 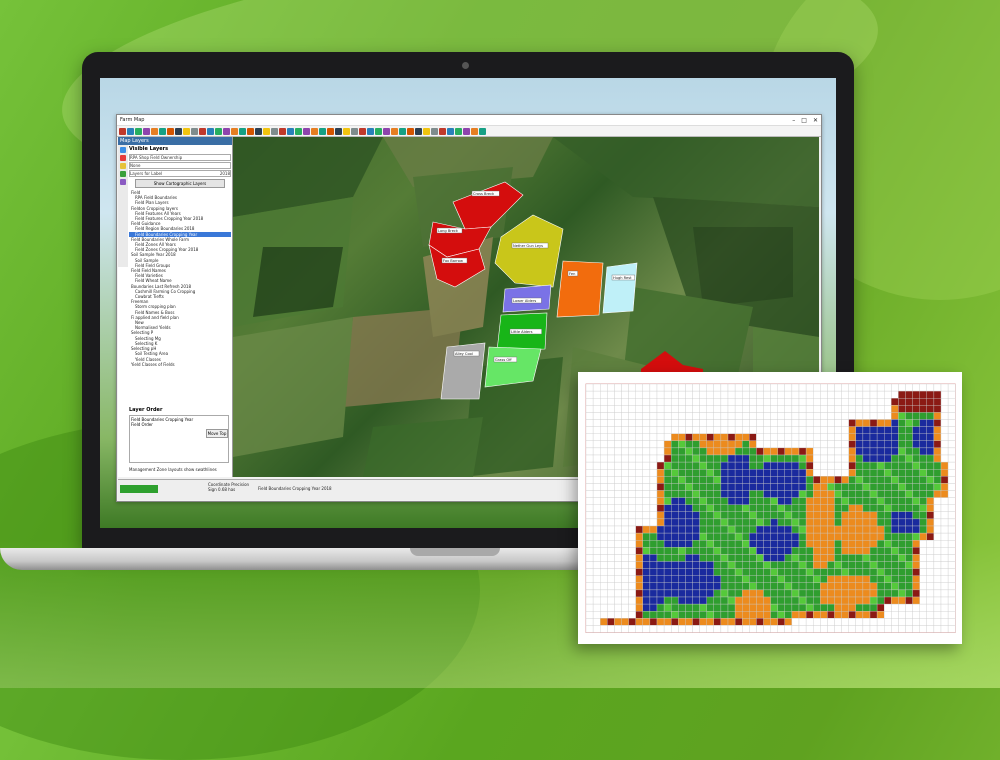 I want to click on map-icon, so click(x=123, y=174).